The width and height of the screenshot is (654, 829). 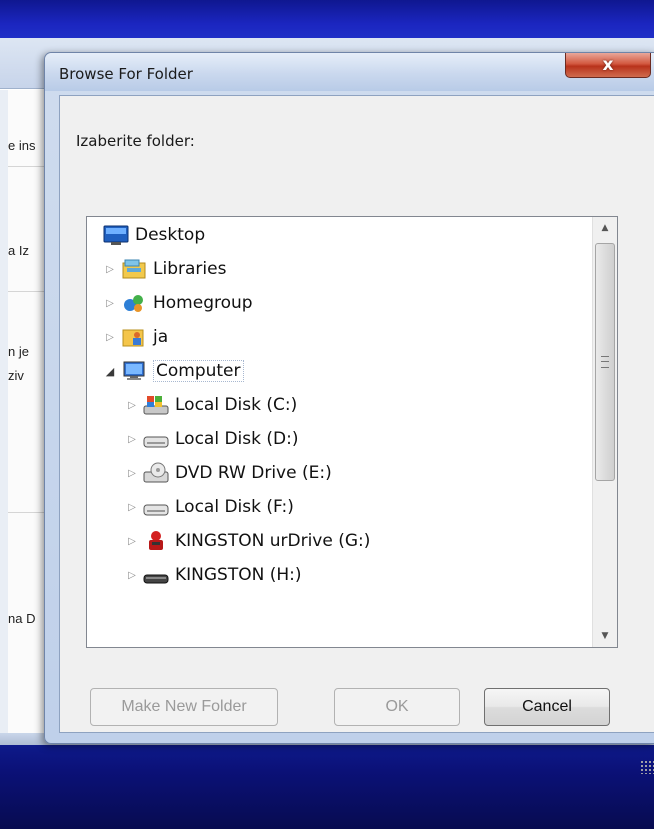 I want to click on folder-prompt-label: Izaberite folder:, so click(x=135, y=141).